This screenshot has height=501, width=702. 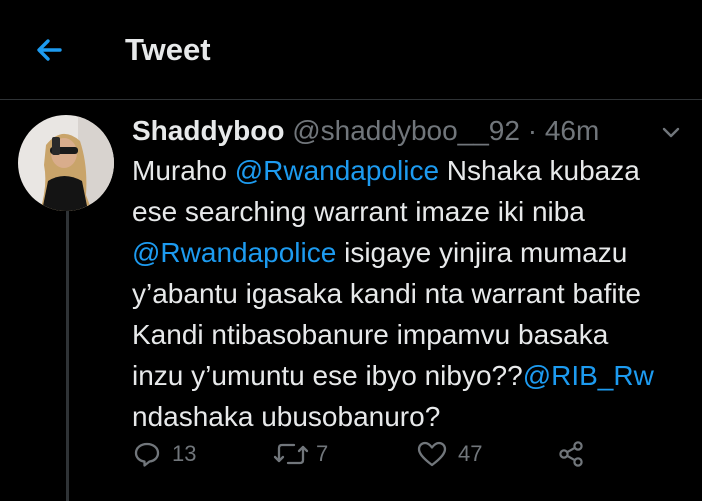 What do you see at coordinates (470, 453) in the screenshot?
I see `like-count: 47` at bounding box center [470, 453].